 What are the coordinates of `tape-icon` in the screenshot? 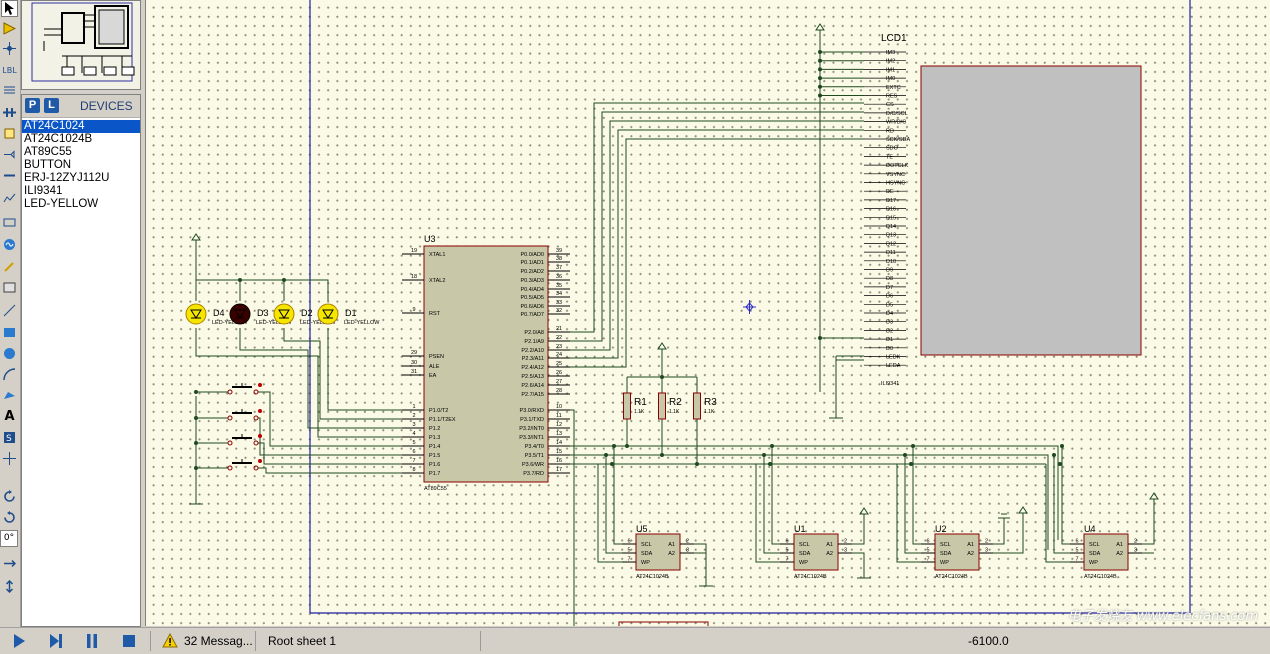 It's located at (9, 222).